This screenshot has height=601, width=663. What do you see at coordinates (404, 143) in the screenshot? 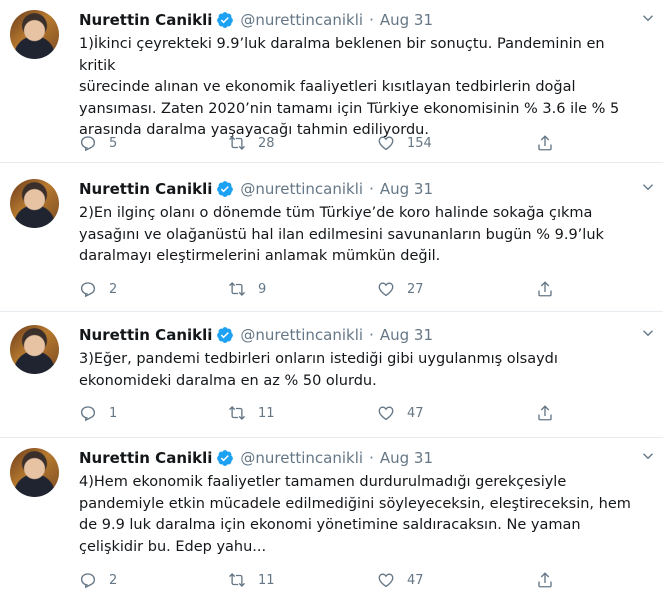
I see `like-button: 154` at bounding box center [404, 143].